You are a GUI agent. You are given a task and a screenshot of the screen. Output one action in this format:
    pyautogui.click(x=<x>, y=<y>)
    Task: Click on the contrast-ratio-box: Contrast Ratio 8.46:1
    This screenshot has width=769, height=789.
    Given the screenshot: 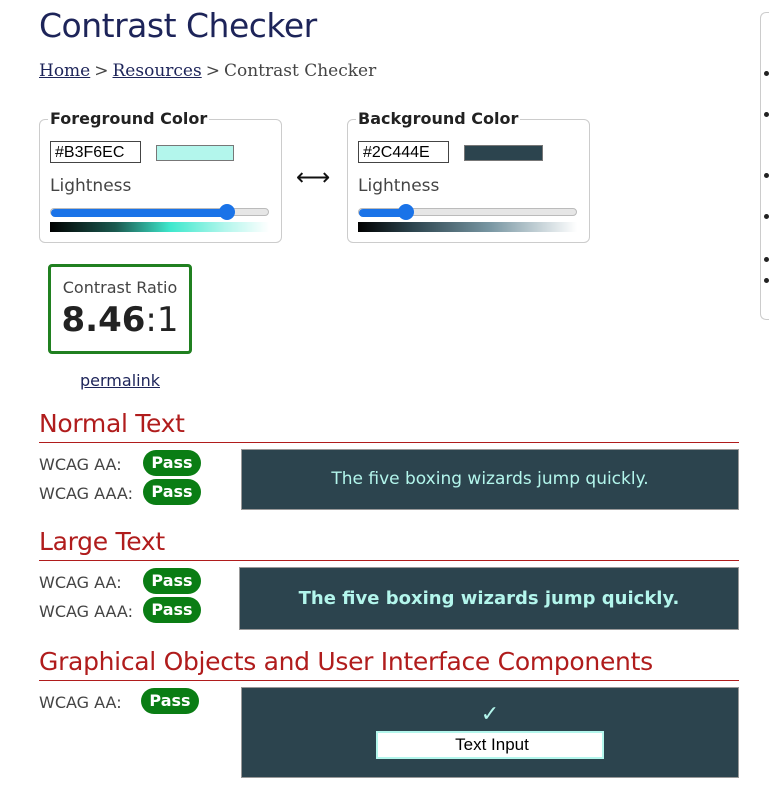 What is the action you would take?
    pyautogui.click(x=120, y=309)
    